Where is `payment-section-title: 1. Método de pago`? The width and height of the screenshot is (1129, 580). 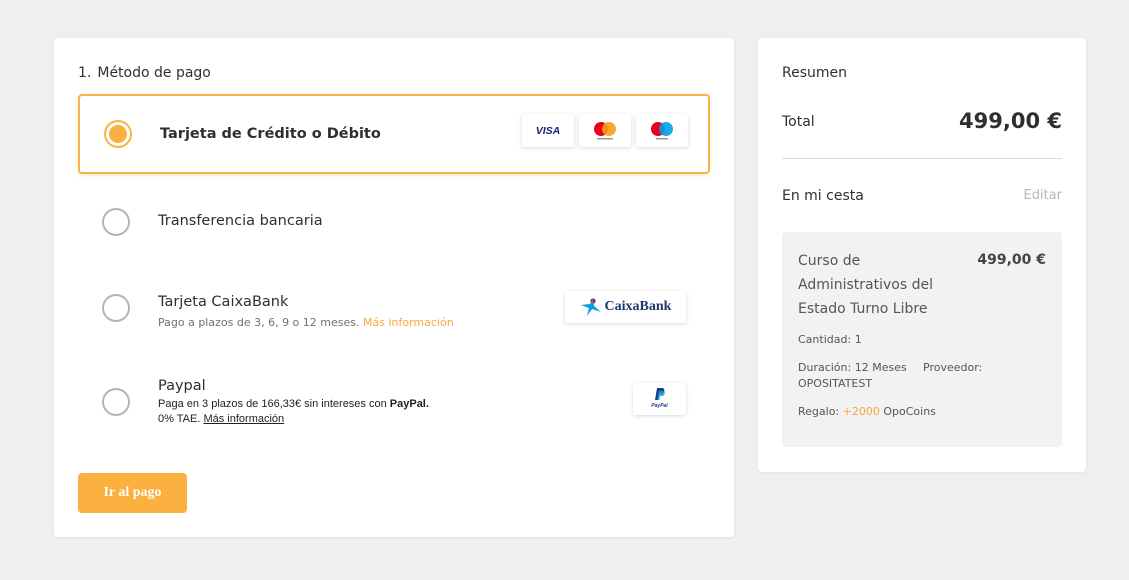
payment-section-title: 1. Método de pago is located at coordinates (144, 73).